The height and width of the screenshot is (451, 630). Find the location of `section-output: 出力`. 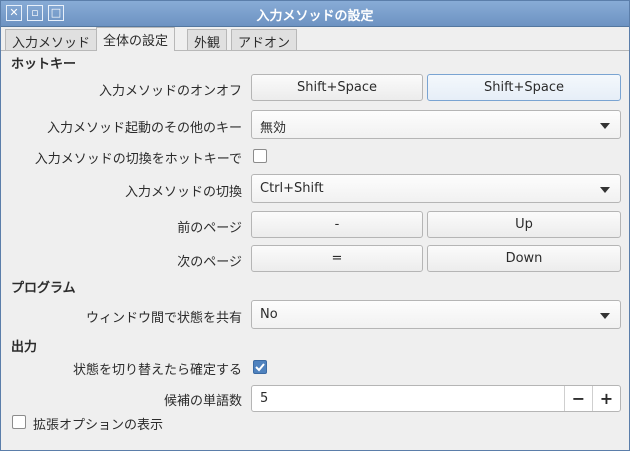

section-output: 出力 is located at coordinates (24, 347).